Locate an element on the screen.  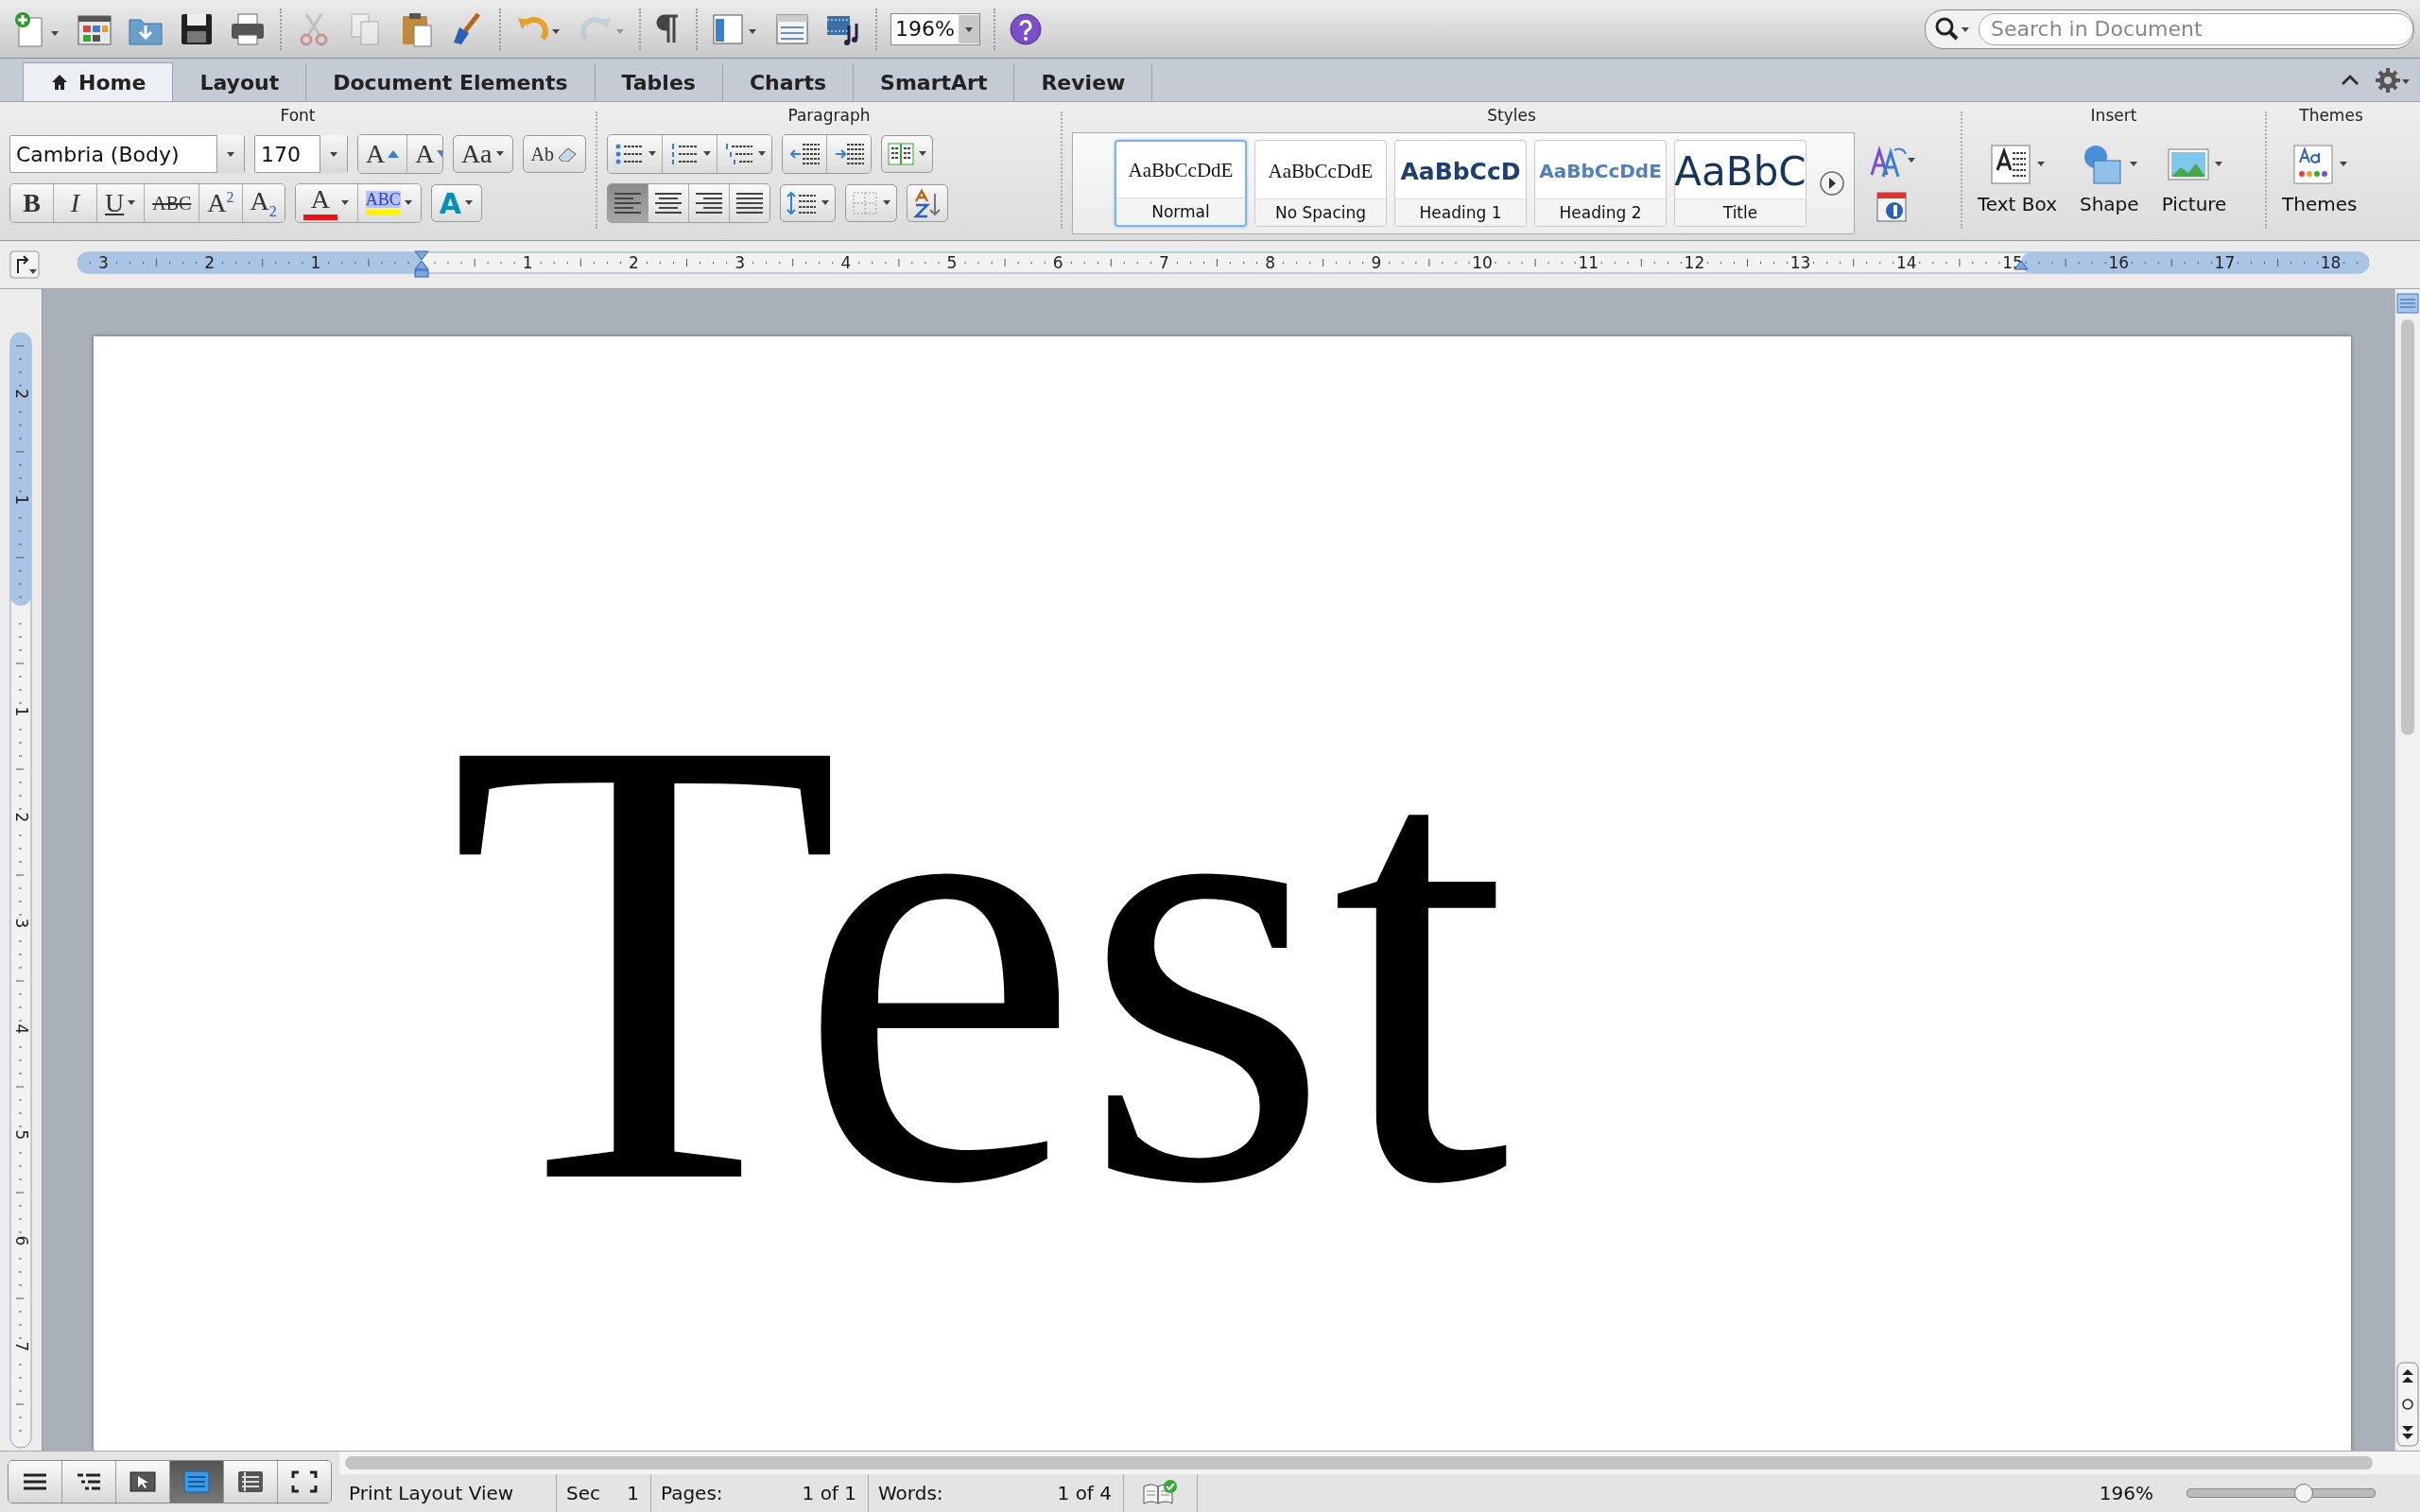
font-size-combo-box: 170 is located at coordinates (301, 154).